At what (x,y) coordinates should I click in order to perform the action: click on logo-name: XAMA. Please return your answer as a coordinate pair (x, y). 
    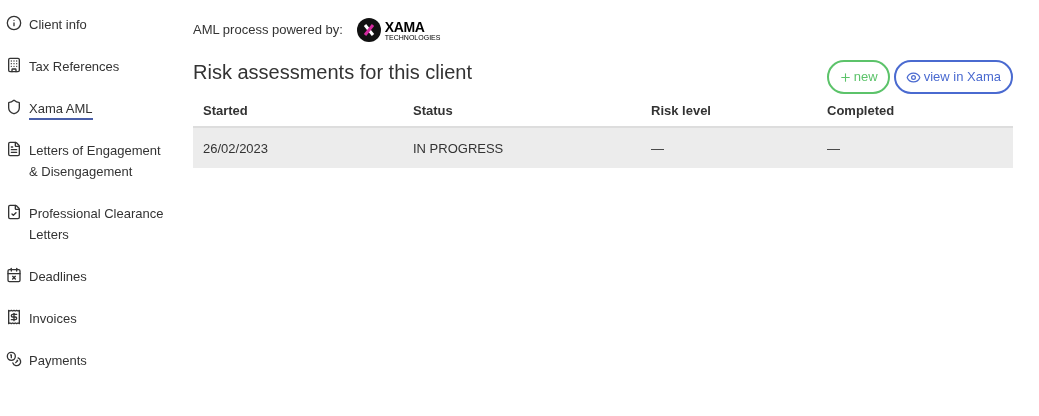
    Looking at the image, I should click on (405, 26).